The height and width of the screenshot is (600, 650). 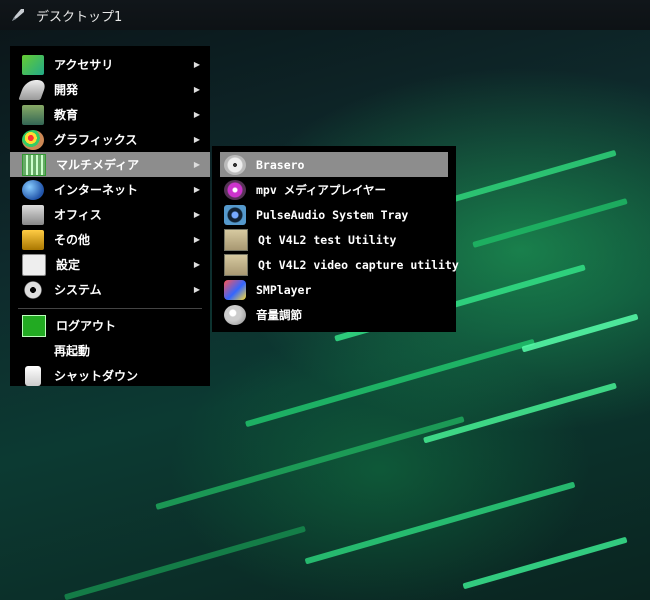 I want to click on session-item-1: 再起動, so click(x=110, y=350).